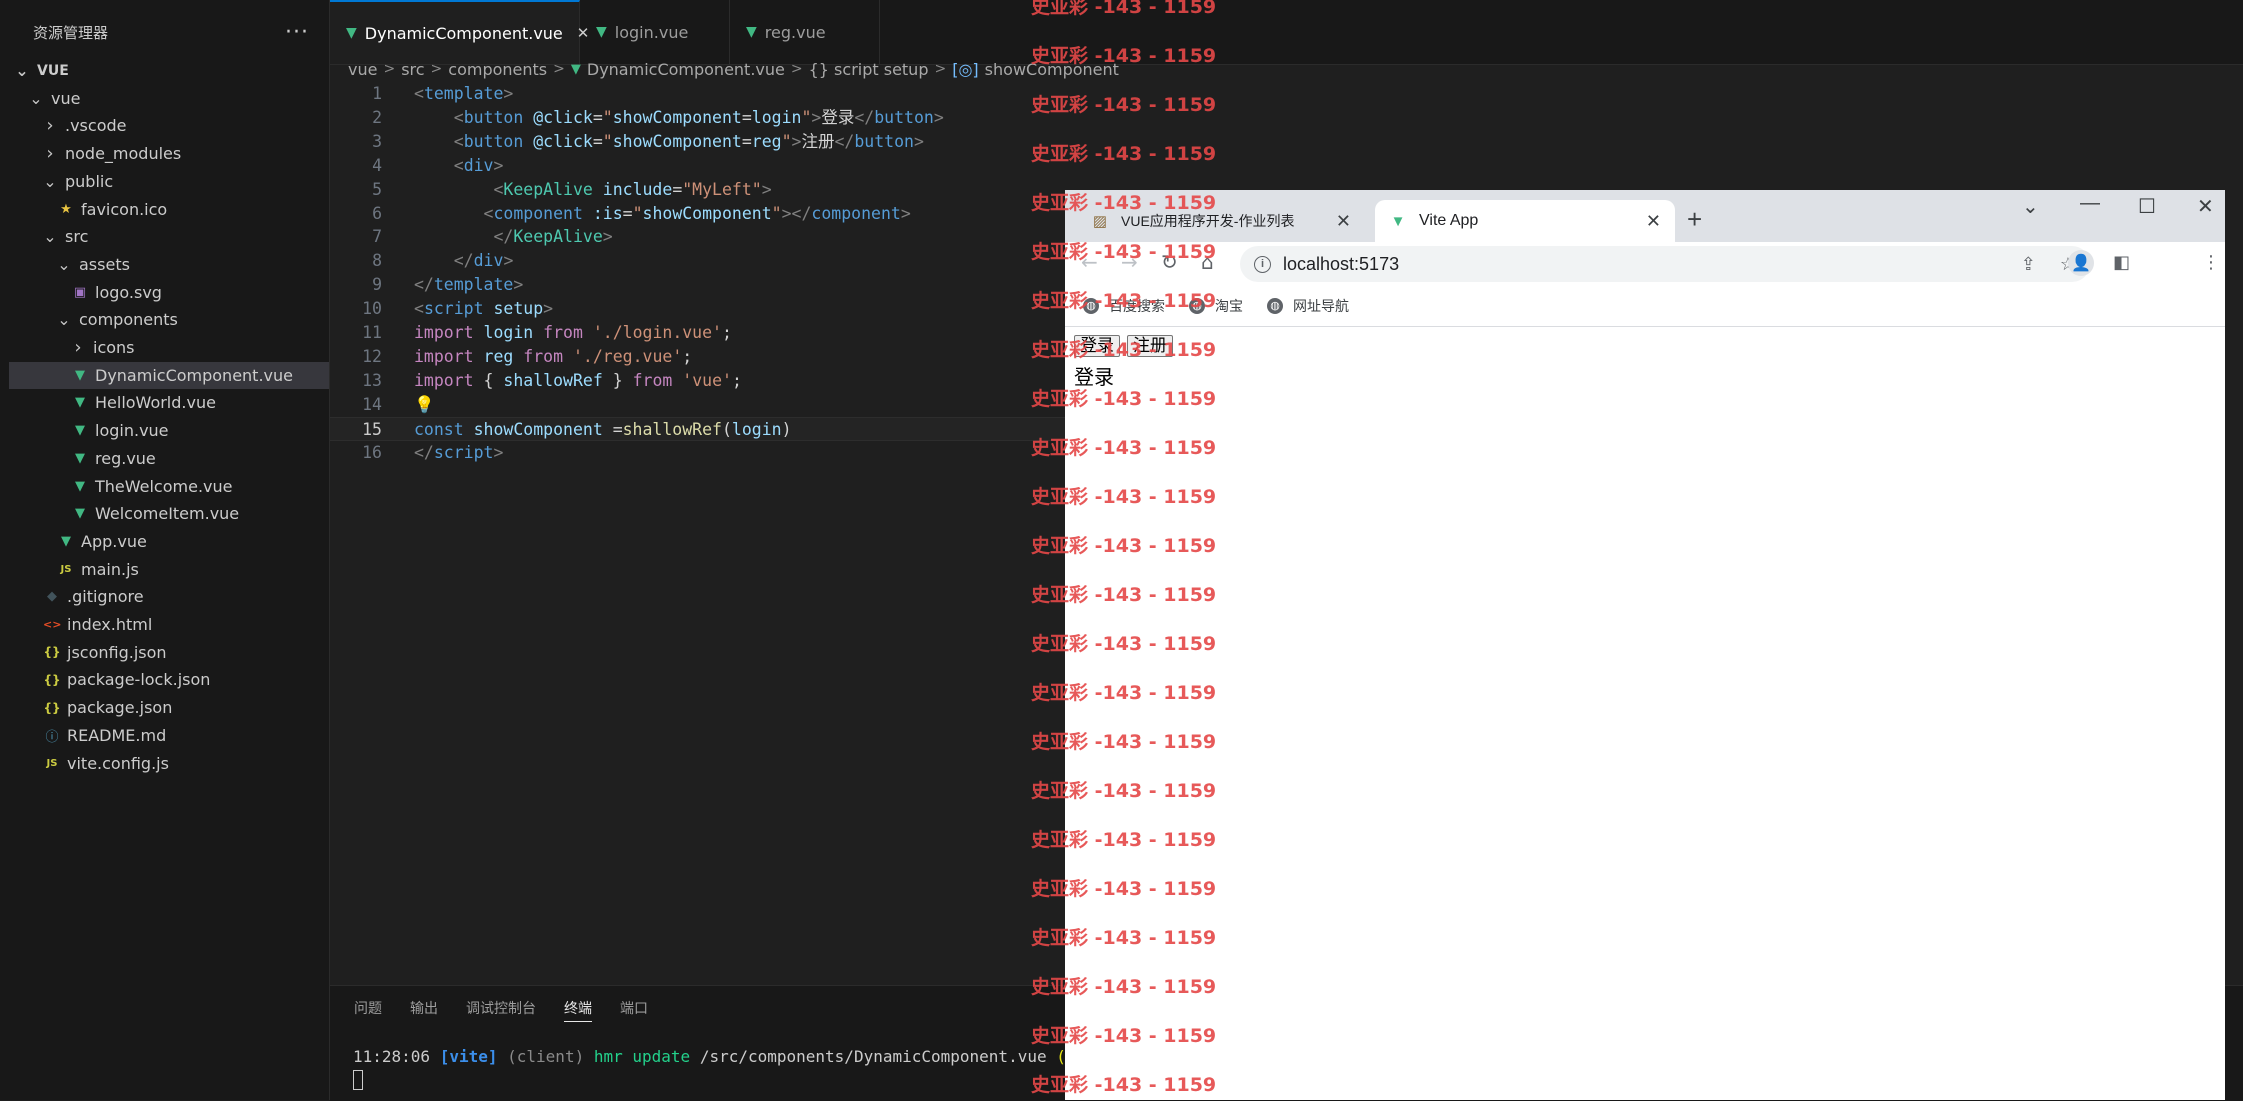 The image size is (2243, 1101). I want to click on explorer-title: 资源管理器, so click(71, 32).